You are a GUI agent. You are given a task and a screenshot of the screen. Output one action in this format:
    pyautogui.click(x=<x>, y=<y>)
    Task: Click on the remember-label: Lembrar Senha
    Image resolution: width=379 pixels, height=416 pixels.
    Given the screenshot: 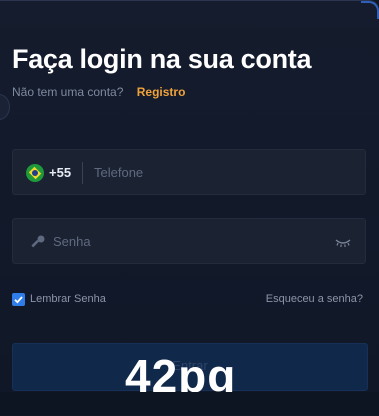 What is the action you would take?
    pyautogui.click(x=68, y=299)
    